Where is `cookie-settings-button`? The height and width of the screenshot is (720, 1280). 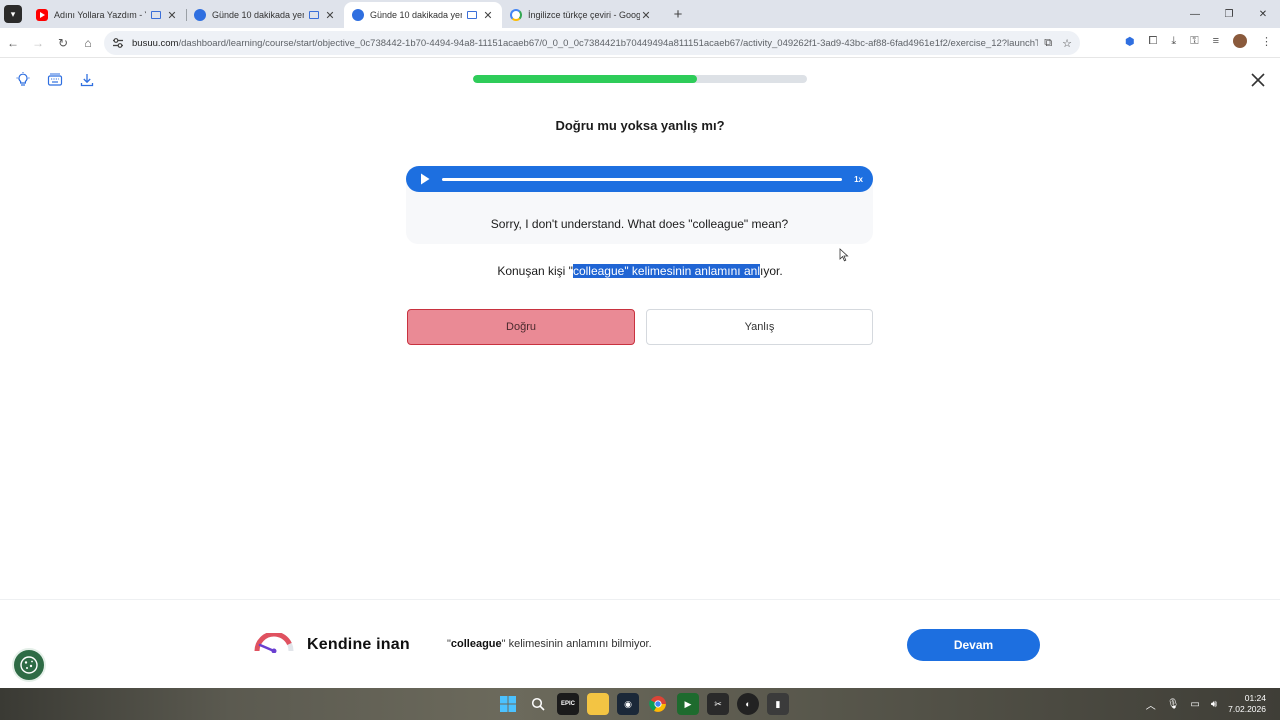 cookie-settings-button is located at coordinates (29, 665).